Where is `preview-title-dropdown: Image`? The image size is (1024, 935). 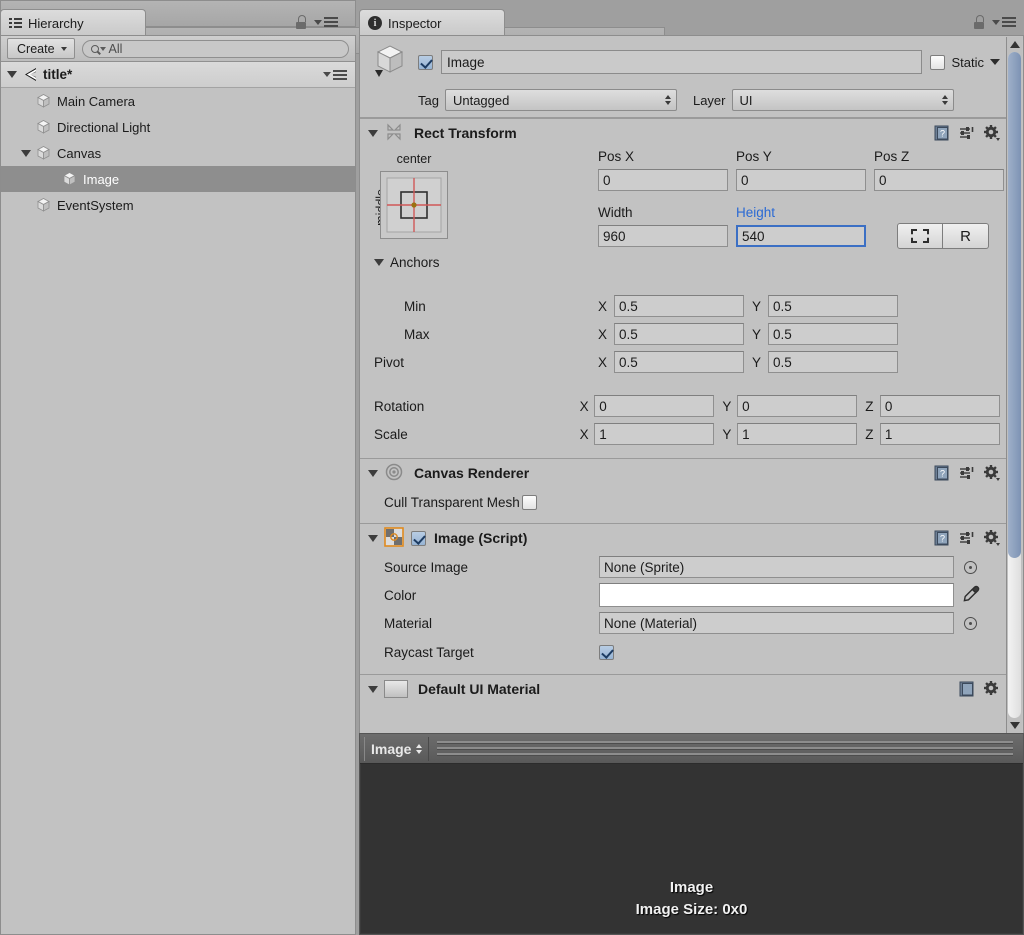 preview-title-dropdown: Image is located at coordinates (397, 748).